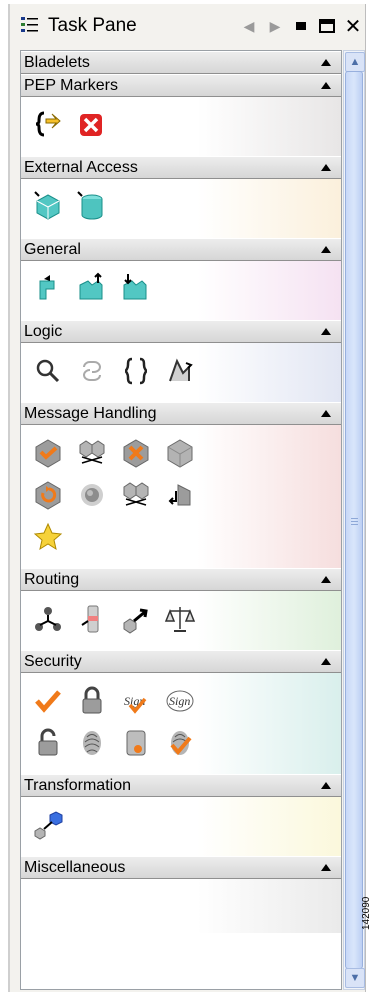  What do you see at coordinates (48, 537) in the screenshot?
I see `favorite-star-icon` at bounding box center [48, 537].